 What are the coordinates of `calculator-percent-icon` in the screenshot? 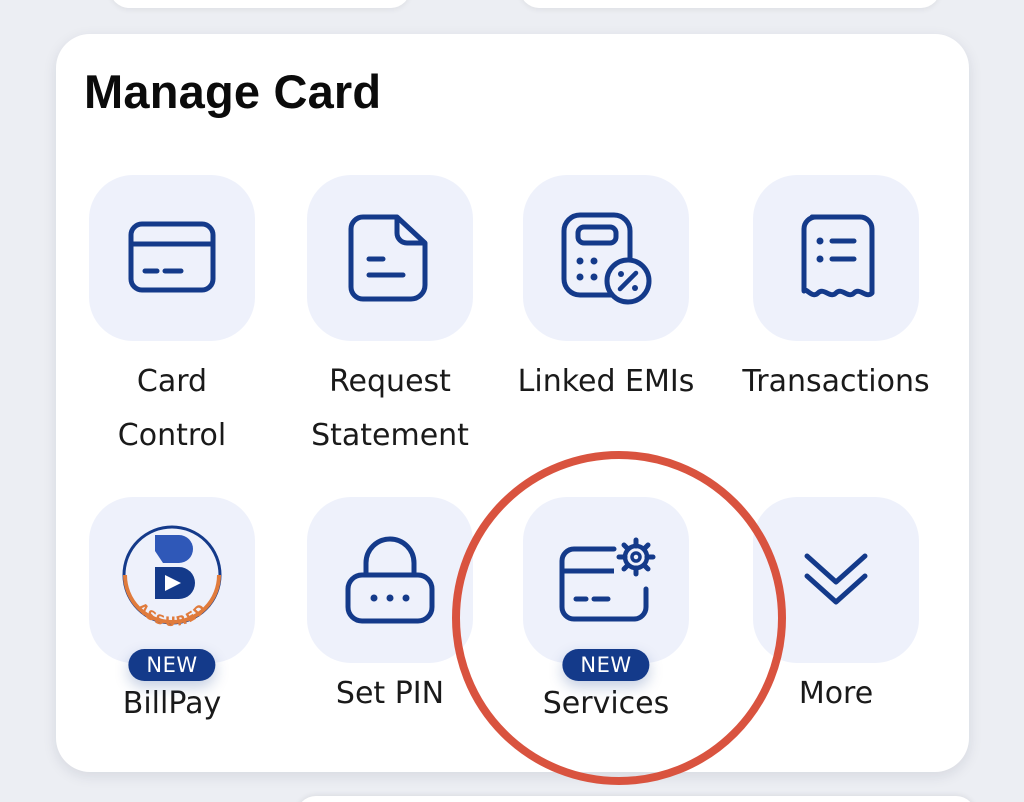 It's located at (606, 258).